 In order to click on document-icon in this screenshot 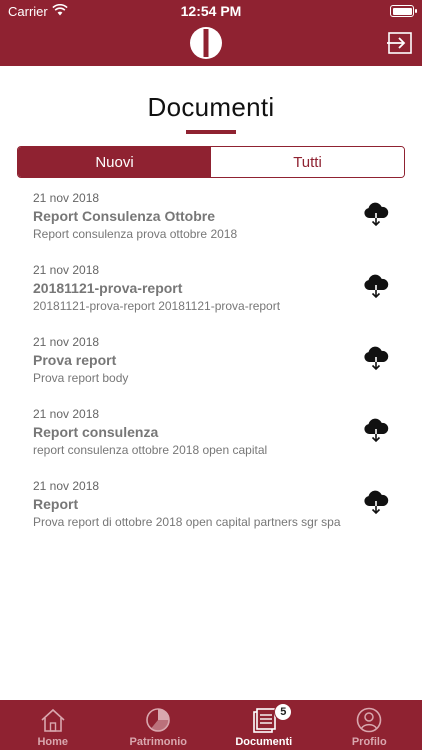, I will do `click(264, 720)`.